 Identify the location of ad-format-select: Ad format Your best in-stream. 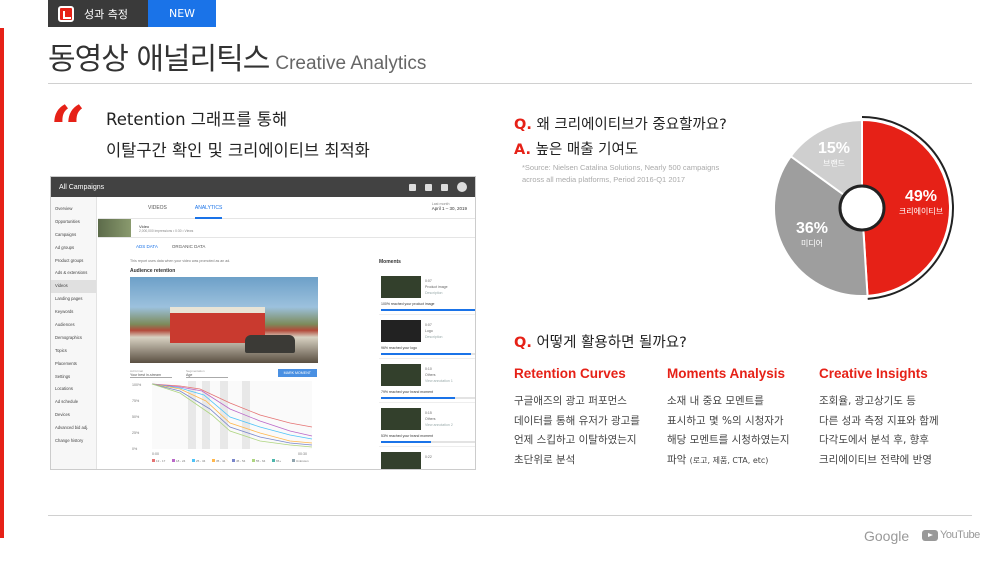
(151, 373).